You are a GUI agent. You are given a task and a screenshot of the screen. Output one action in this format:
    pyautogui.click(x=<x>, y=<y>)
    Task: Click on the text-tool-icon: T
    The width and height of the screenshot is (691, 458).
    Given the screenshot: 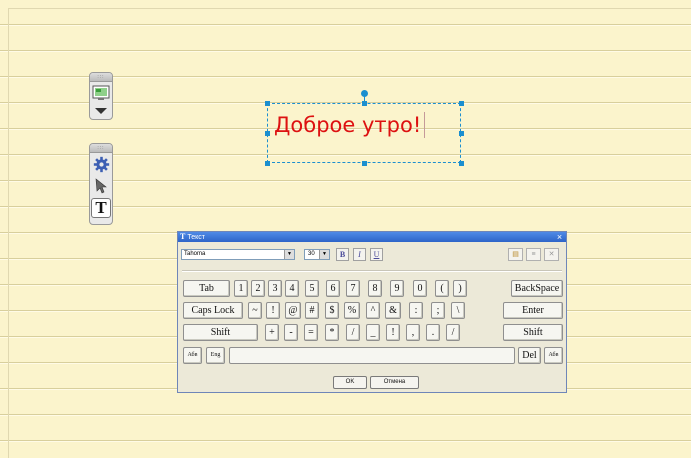 What is the action you would take?
    pyautogui.click(x=101, y=208)
    